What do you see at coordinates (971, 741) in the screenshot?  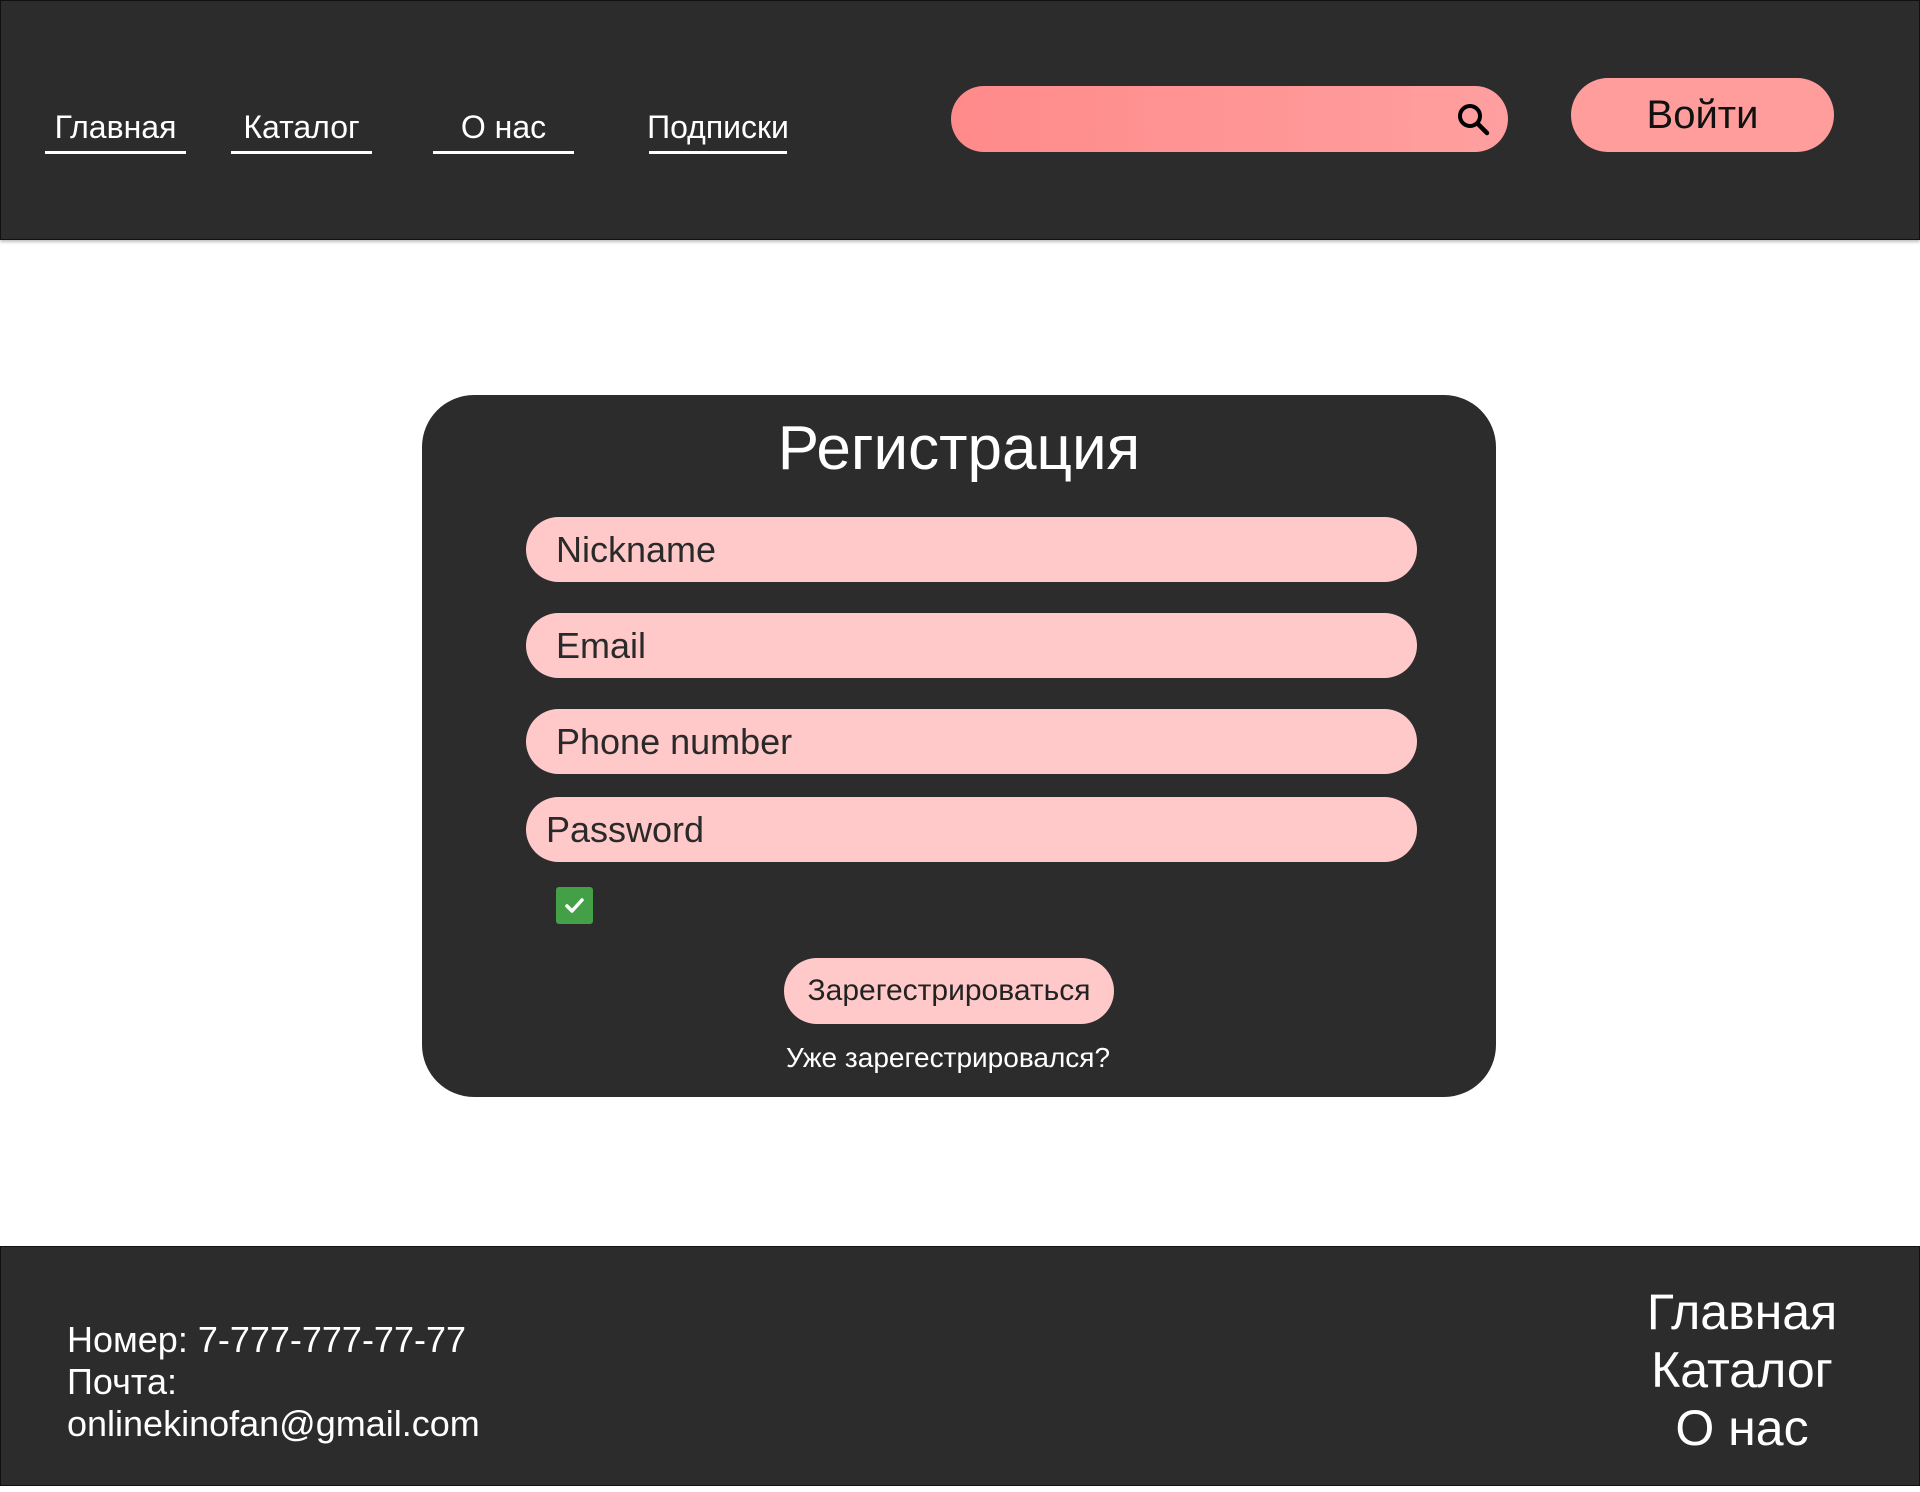 I see `phone-field` at bounding box center [971, 741].